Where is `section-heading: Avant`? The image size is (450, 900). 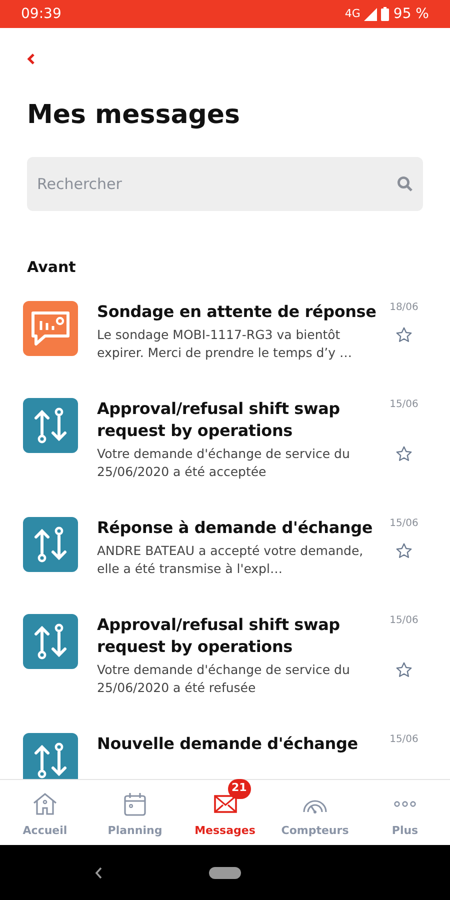
section-heading: Avant is located at coordinates (52, 267).